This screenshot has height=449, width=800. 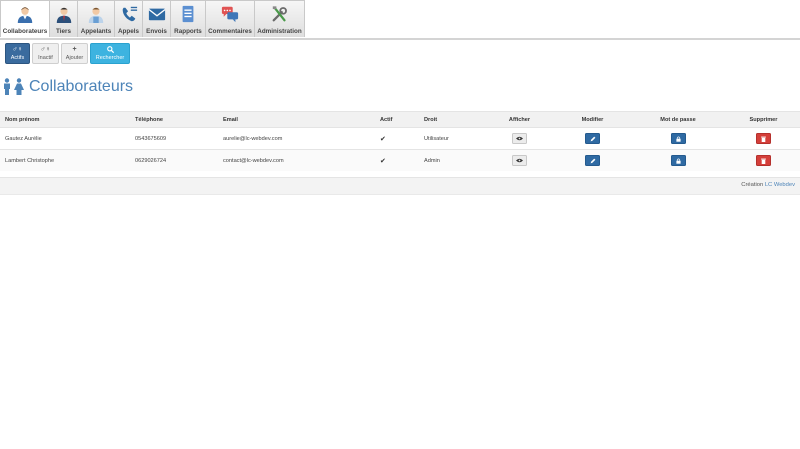 What do you see at coordinates (230, 14) in the screenshot?
I see `comments-icon` at bounding box center [230, 14].